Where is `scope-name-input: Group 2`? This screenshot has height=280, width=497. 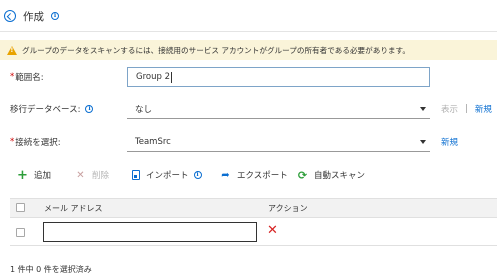 scope-name-input: Group 2 is located at coordinates (278, 77).